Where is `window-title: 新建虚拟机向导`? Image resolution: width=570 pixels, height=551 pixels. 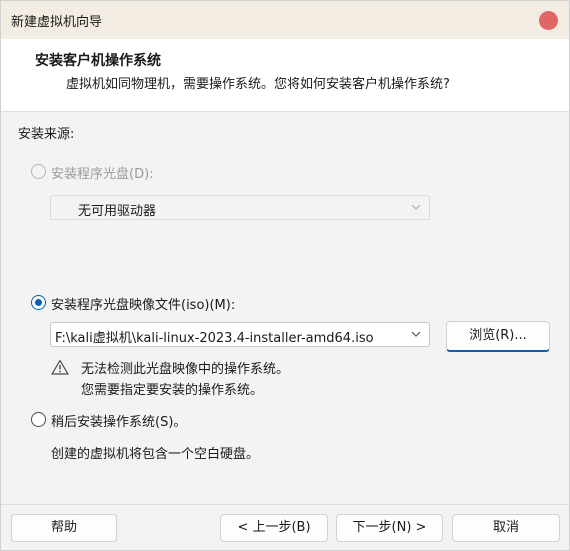 window-title: 新建虚拟机向导 is located at coordinates (57, 22).